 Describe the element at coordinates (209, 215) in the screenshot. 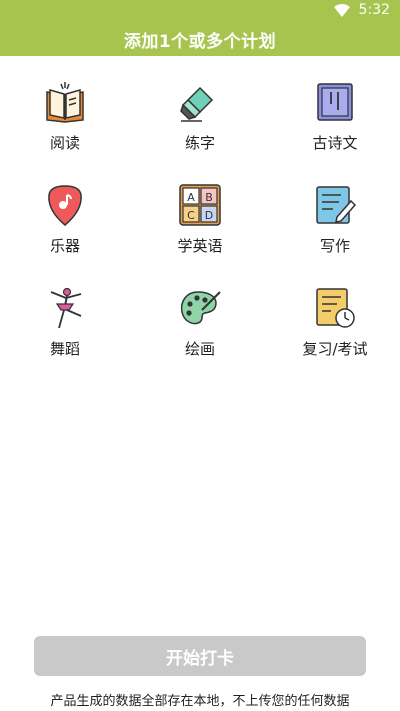

I see `svg-text: D` at that location.